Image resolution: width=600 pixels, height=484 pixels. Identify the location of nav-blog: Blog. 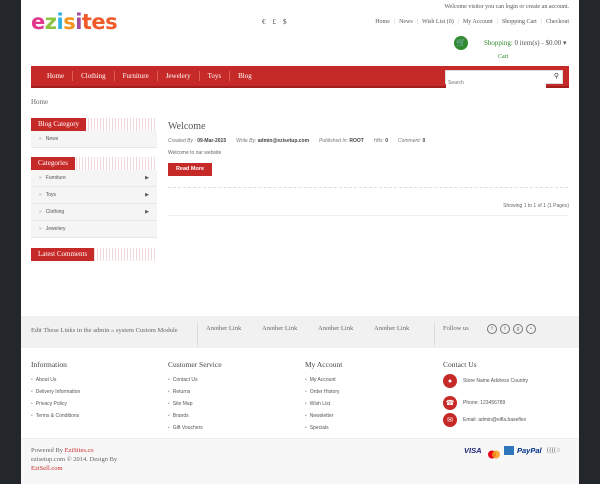
(245, 76).